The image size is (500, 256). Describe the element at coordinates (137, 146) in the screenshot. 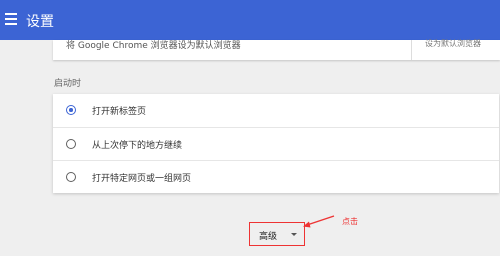

I see `startup-option-label: 从上次停下的地方继续` at that location.